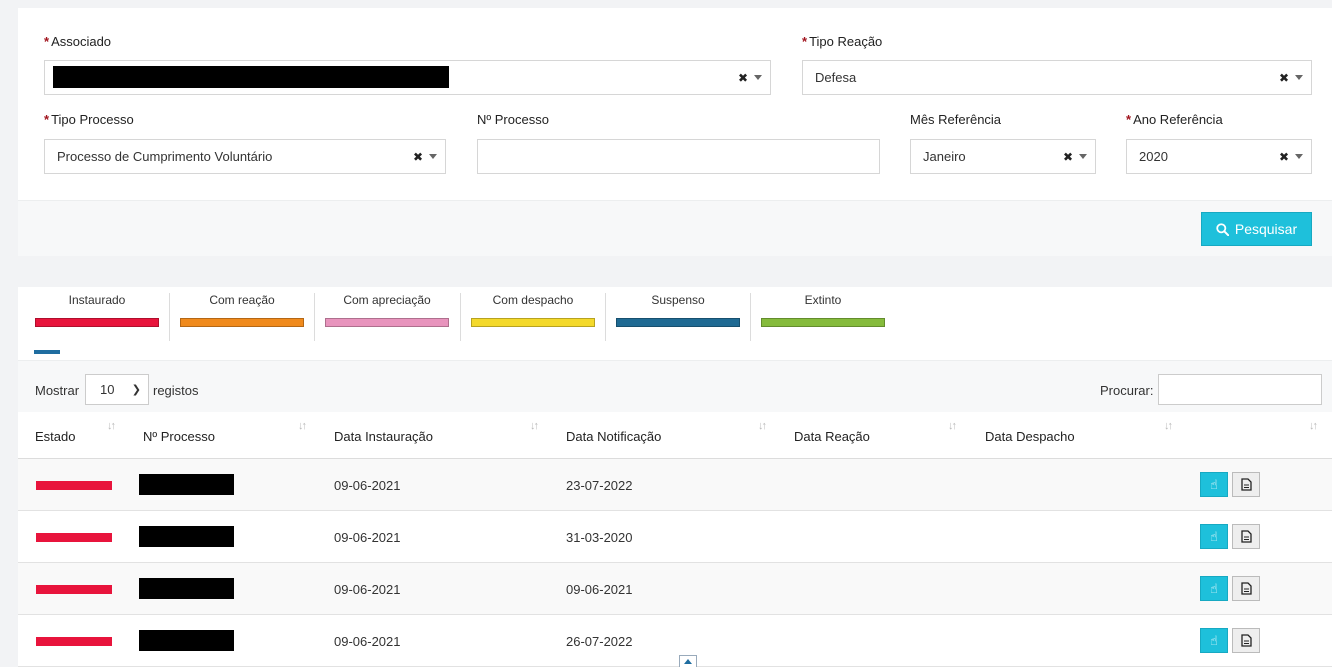 The width and height of the screenshot is (1332, 667). What do you see at coordinates (678, 314) in the screenshot?
I see `legend-item-suspenso: Suspenso` at bounding box center [678, 314].